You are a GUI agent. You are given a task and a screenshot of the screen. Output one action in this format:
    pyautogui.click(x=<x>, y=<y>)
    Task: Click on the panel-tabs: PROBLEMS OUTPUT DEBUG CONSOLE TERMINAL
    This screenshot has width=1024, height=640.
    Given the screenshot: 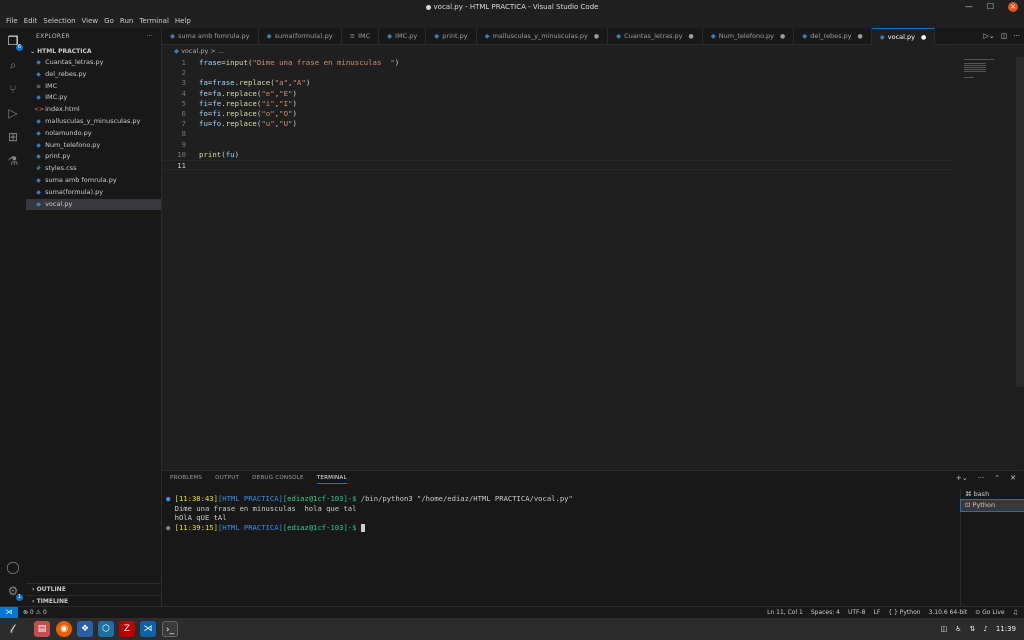 What is the action you would take?
    pyautogui.click(x=258, y=479)
    